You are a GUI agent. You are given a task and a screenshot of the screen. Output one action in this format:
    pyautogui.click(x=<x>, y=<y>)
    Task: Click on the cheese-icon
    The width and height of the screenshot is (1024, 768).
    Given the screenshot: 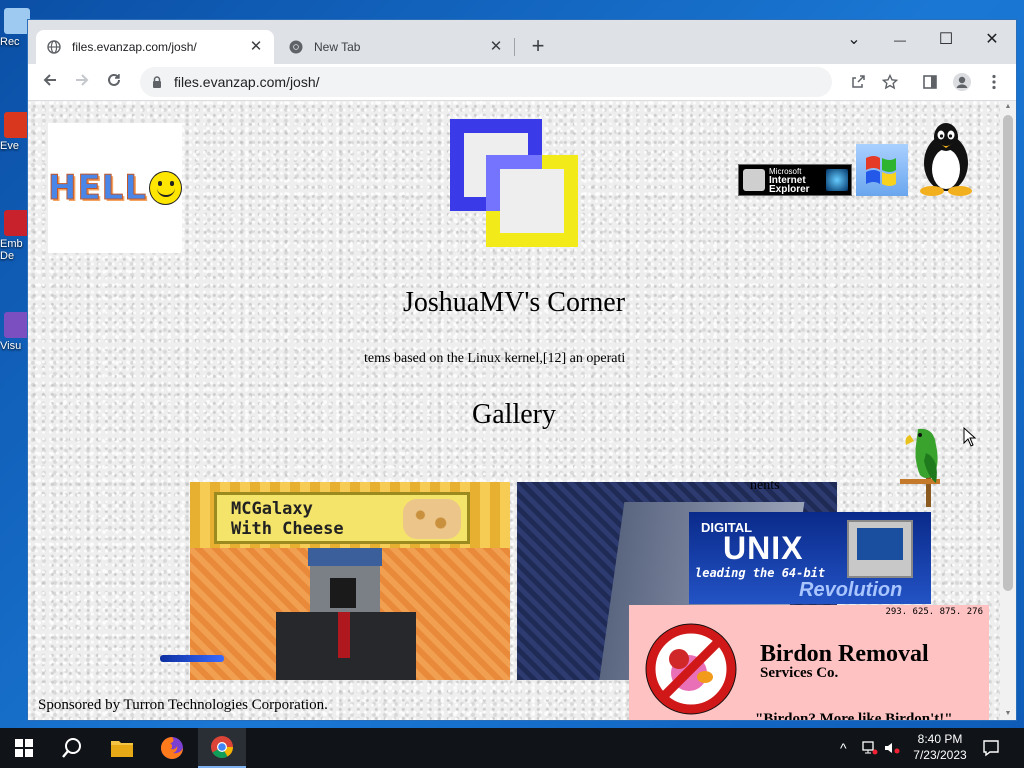 What is the action you would take?
    pyautogui.click(x=432, y=519)
    